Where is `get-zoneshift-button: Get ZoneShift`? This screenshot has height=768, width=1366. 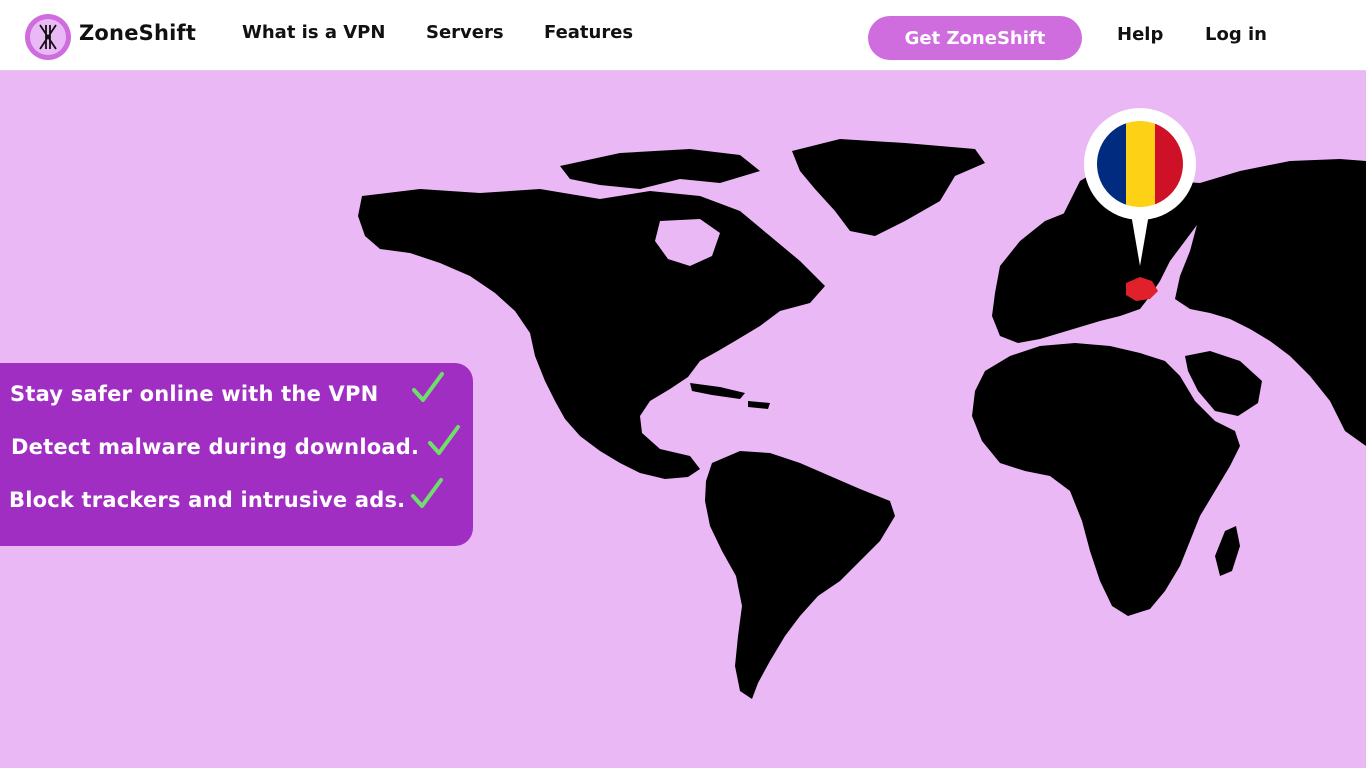 get-zoneshift-button: Get ZoneShift is located at coordinates (975, 38).